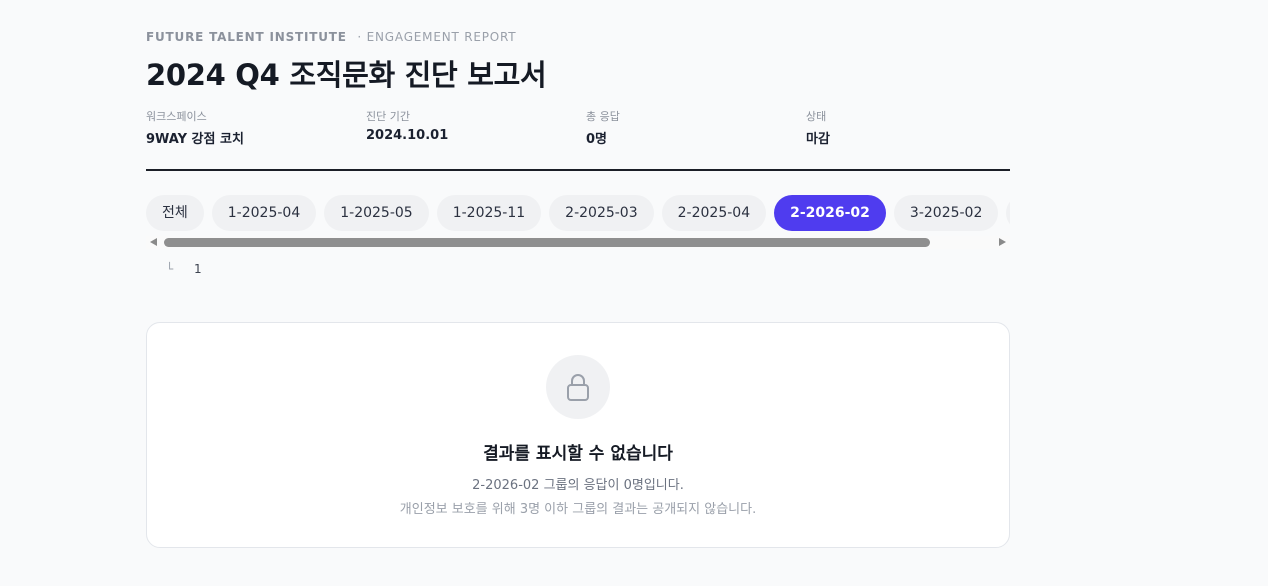 The image size is (1268, 586). I want to click on group-tab-2-2026-02: 2-2026-02, so click(830, 213).